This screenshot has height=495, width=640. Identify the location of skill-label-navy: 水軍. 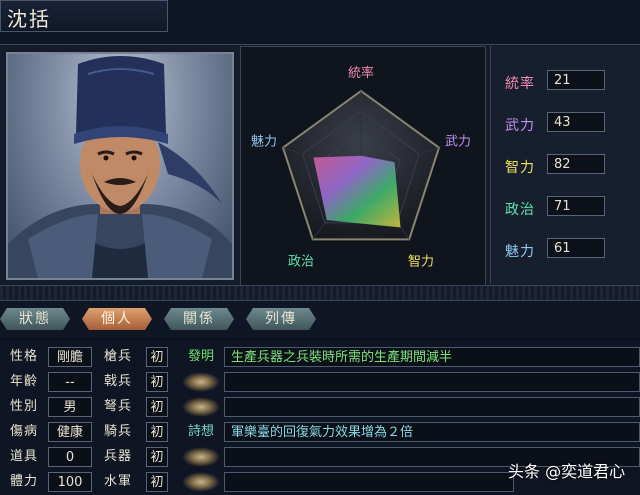
(118, 481).